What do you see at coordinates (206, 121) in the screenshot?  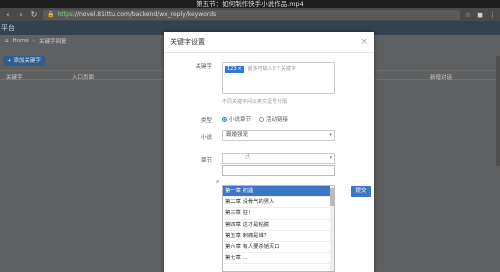 I see `type-label: 类型` at bounding box center [206, 121].